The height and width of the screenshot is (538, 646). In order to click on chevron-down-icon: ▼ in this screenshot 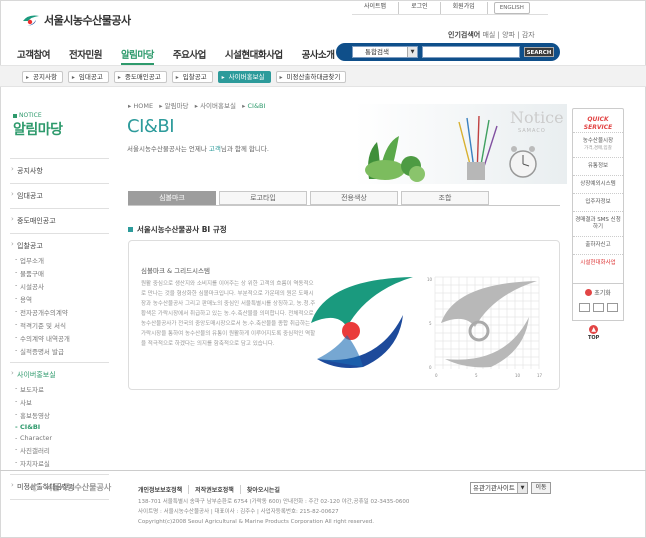, I will do `click(412, 52)`.